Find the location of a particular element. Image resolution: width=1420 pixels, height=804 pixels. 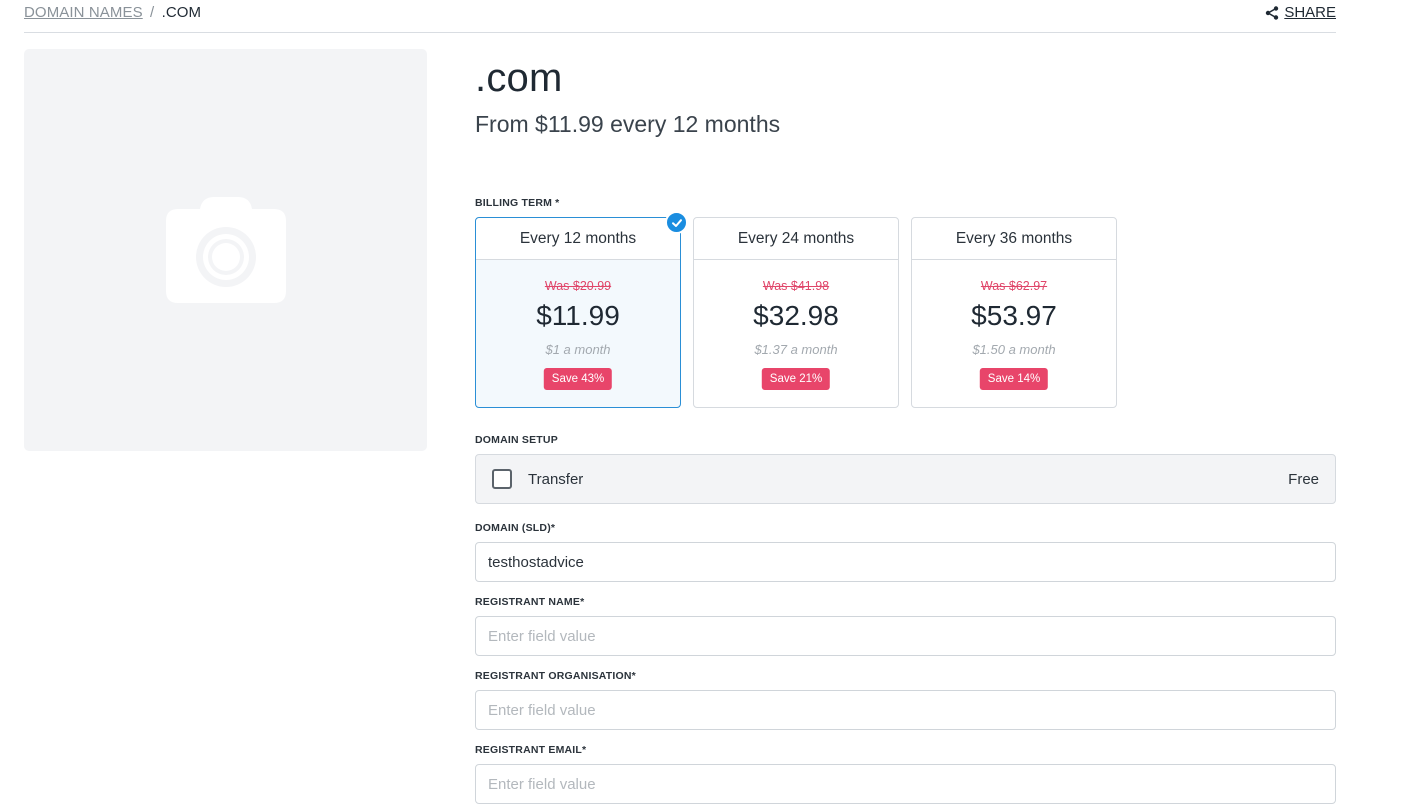

domain-setup-option: Transfer Free is located at coordinates (905, 479).